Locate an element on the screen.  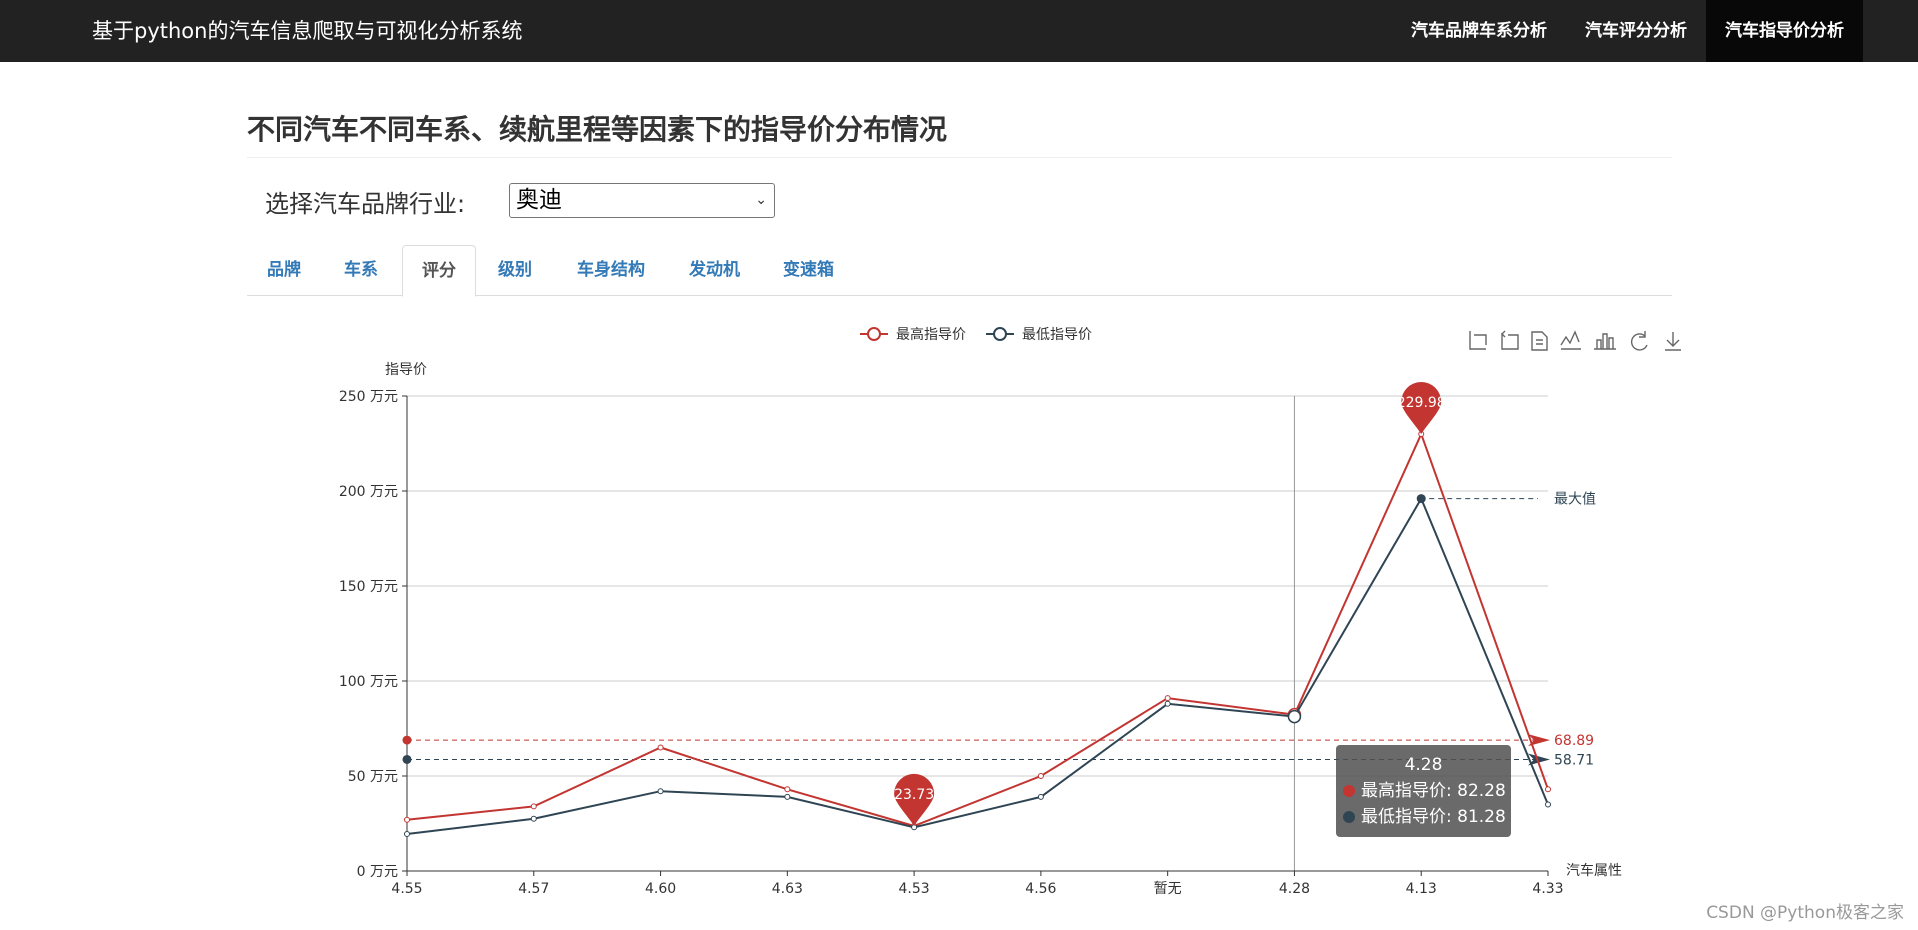
legend-item-min: 最低指导价 is located at coordinates (1039, 335).